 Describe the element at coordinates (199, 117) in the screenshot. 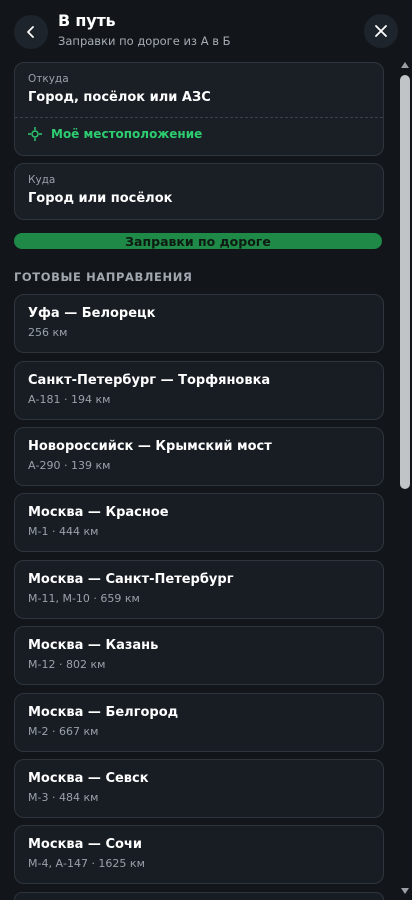

I see `divider` at that location.